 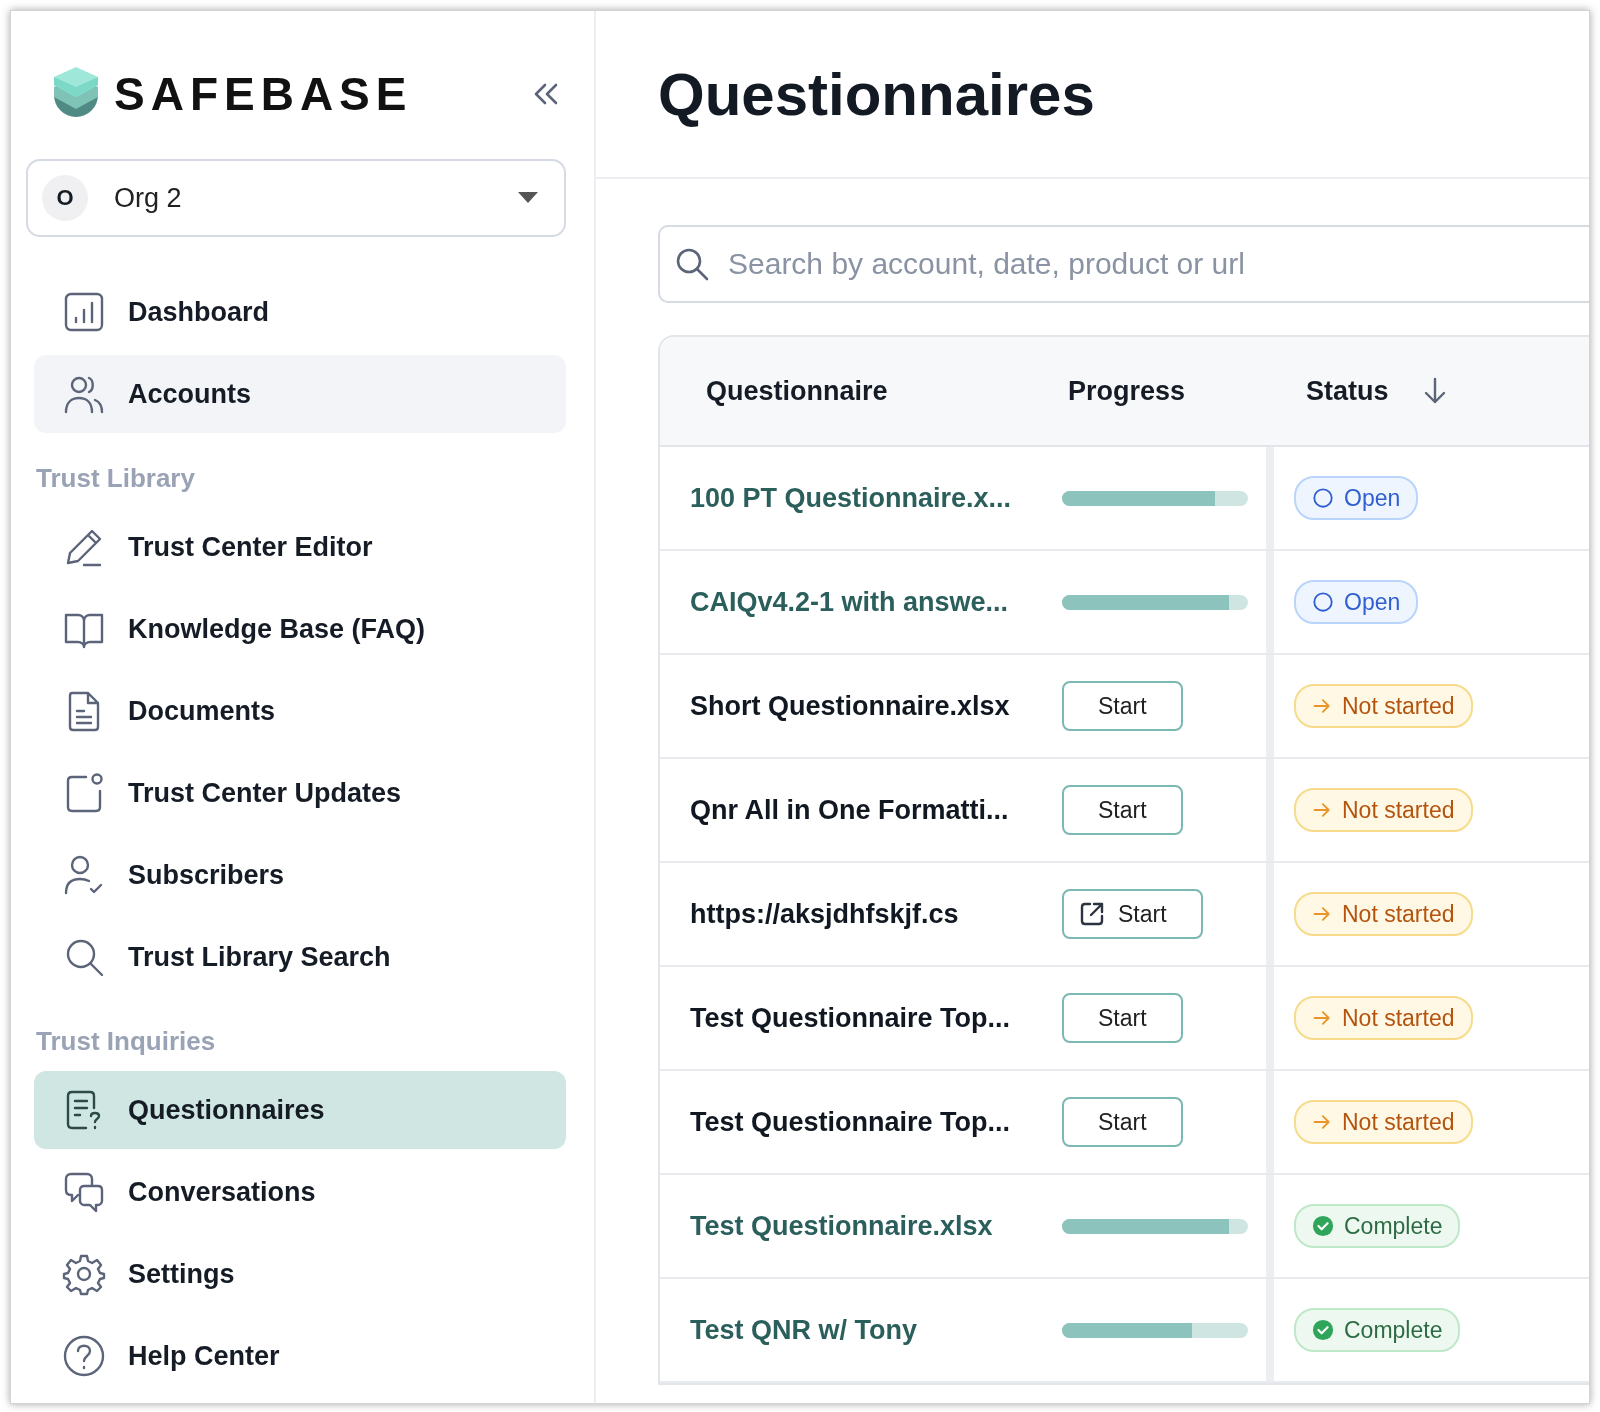 I want to click on nav-item: Trust Center Editor, so click(x=300, y=547).